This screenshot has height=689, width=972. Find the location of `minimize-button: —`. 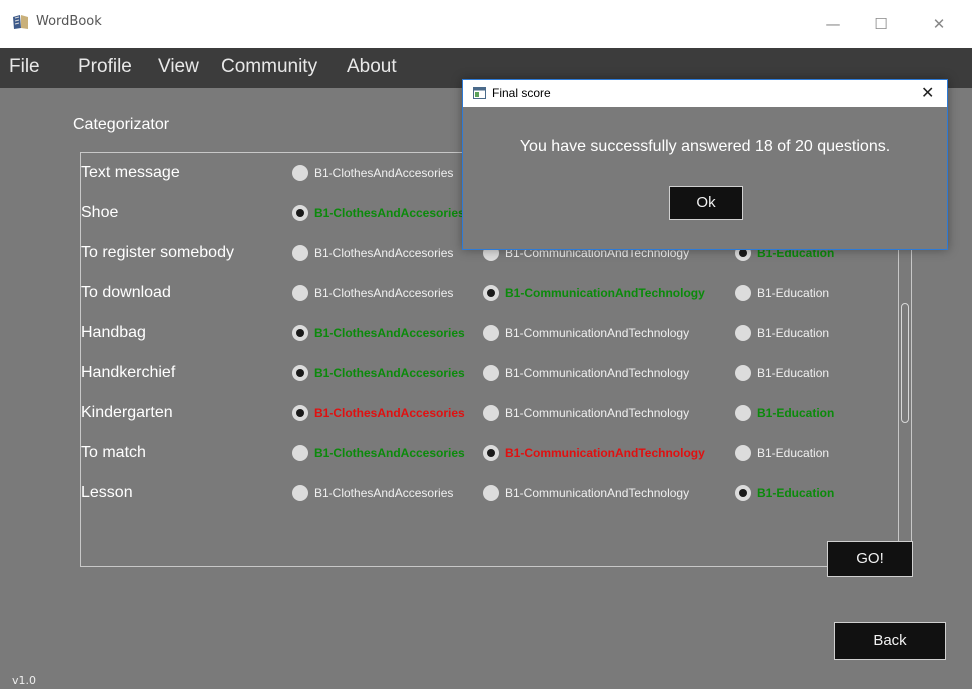

minimize-button: — is located at coordinates (833, 24).